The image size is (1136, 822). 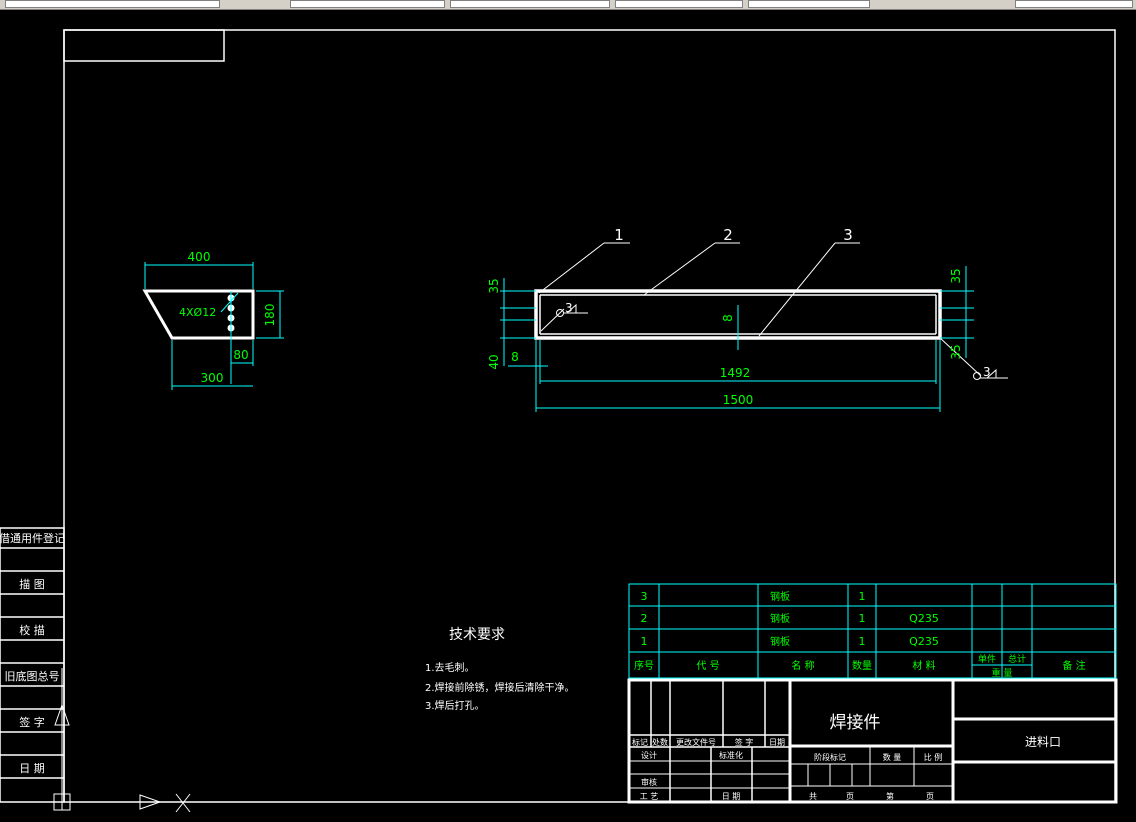 I want to click on layer-dropdown, so click(x=367, y=4).